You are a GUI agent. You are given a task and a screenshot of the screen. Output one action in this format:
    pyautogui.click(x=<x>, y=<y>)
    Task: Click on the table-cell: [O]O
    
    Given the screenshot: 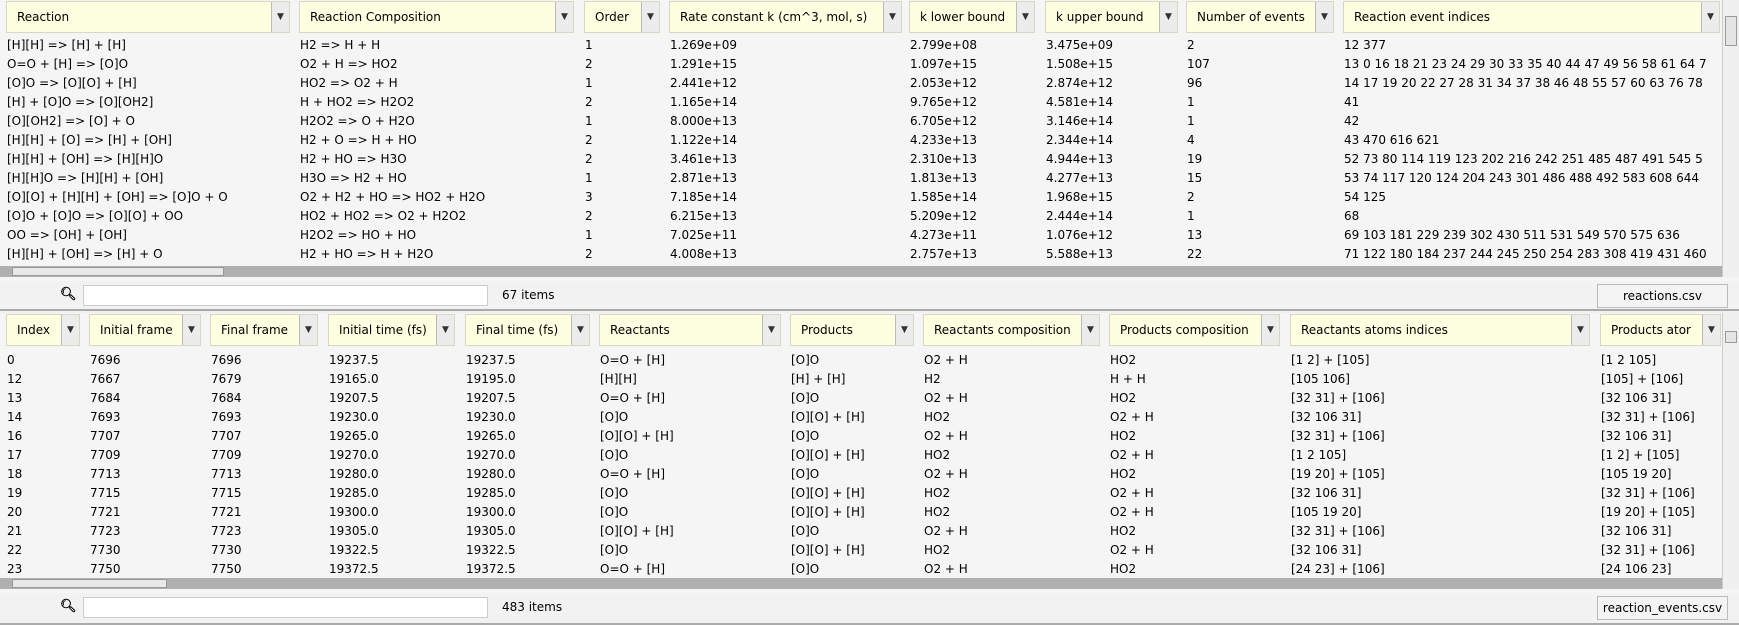 What is the action you would take?
    pyautogui.click(x=614, y=455)
    